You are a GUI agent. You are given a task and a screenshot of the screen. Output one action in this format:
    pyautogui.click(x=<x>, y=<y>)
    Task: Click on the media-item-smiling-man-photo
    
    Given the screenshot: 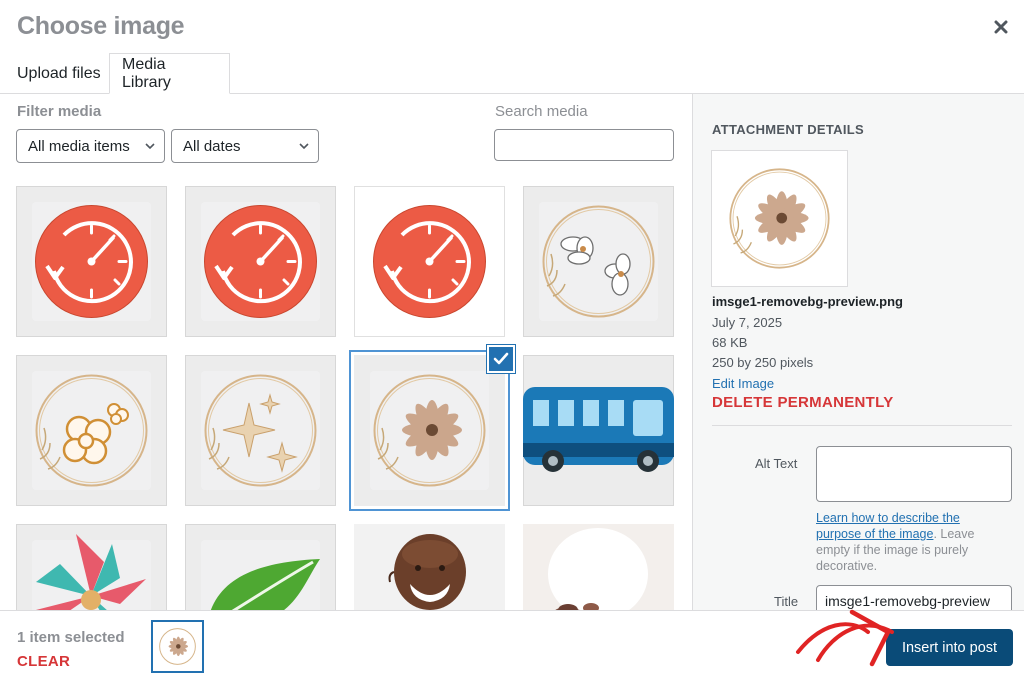 What is the action you would take?
    pyautogui.click(x=429, y=567)
    